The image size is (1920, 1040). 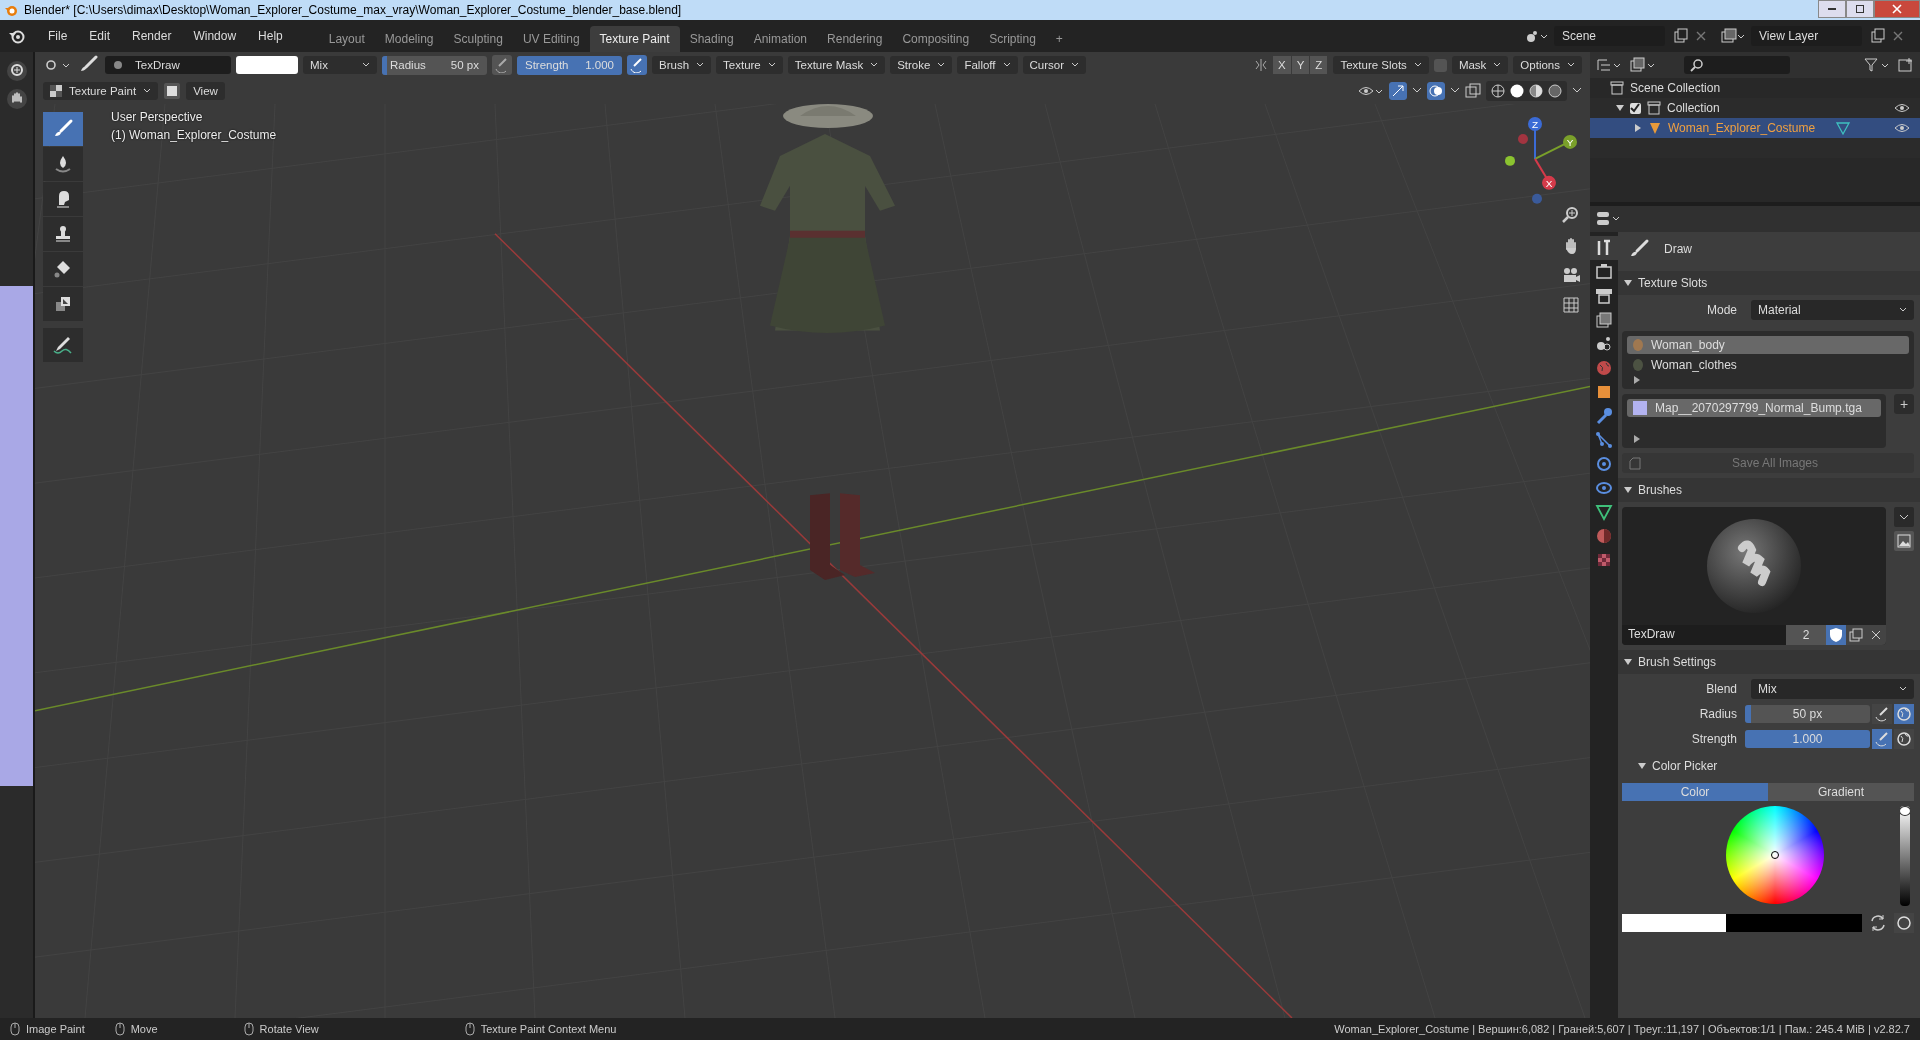 What do you see at coordinates (1440, 65) in the screenshot?
I see `mask-checkbox` at bounding box center [1440, 65].